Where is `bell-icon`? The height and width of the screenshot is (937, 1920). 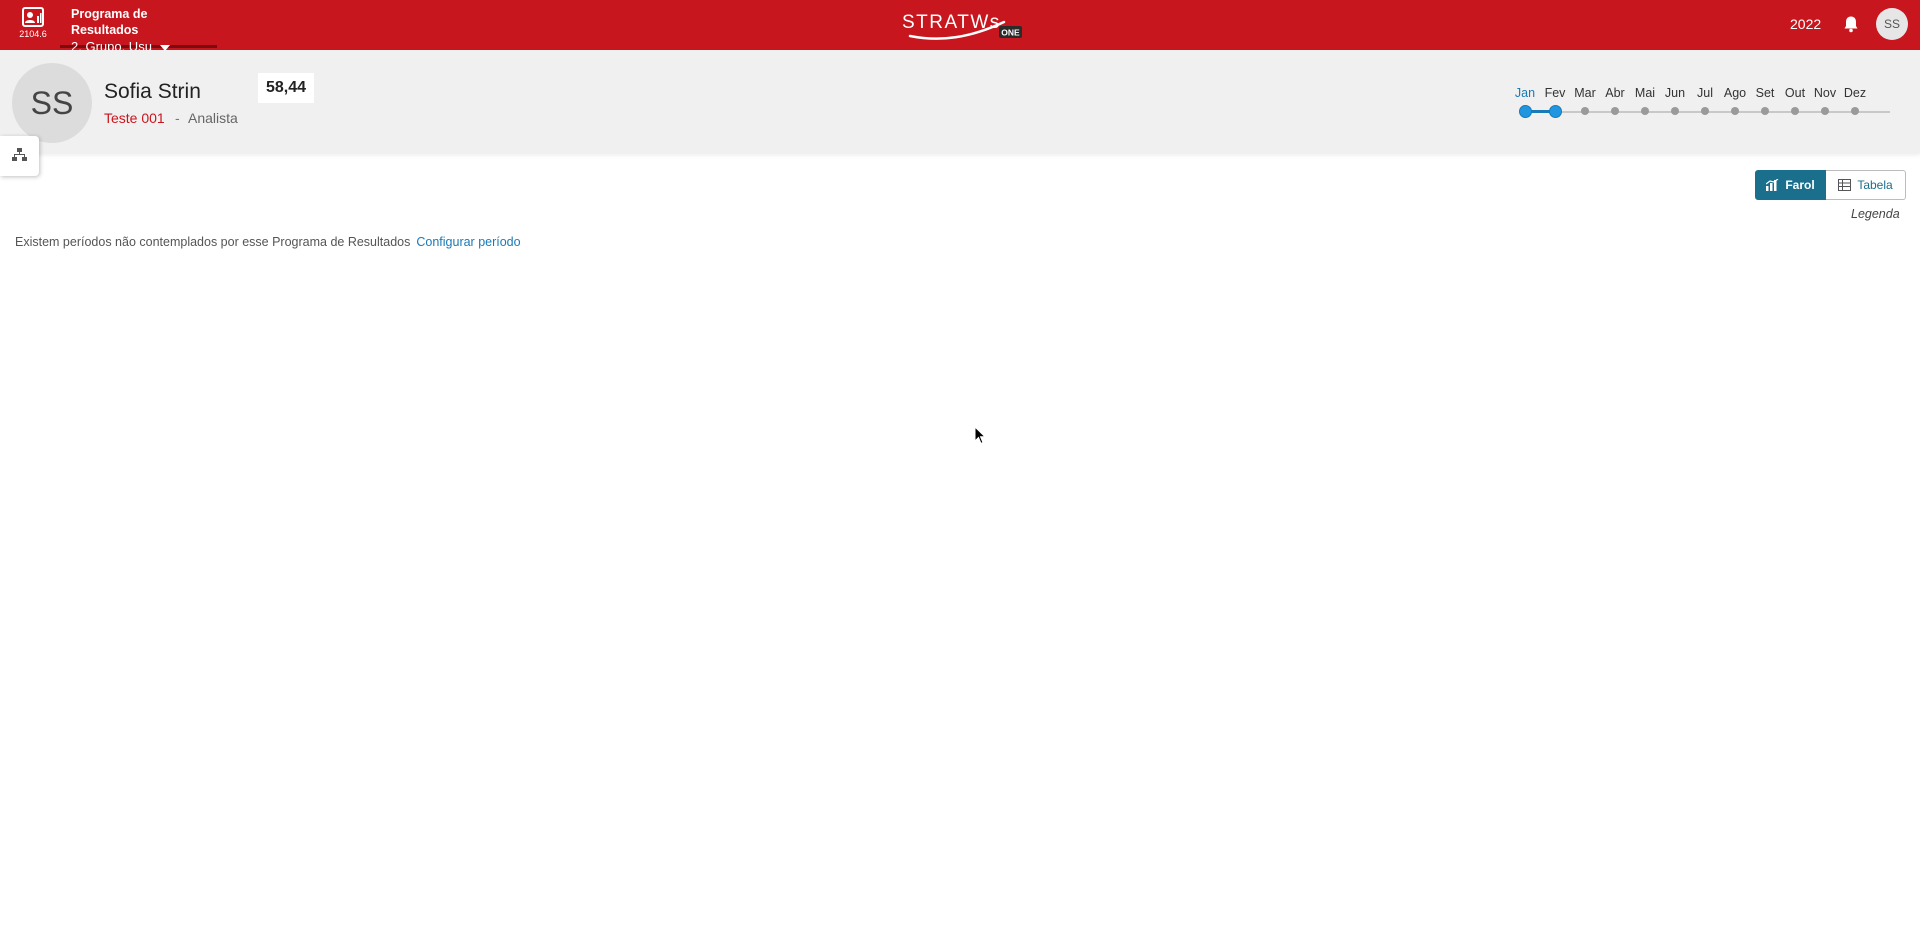
bell-icon is located at coordinates (1851, 24).